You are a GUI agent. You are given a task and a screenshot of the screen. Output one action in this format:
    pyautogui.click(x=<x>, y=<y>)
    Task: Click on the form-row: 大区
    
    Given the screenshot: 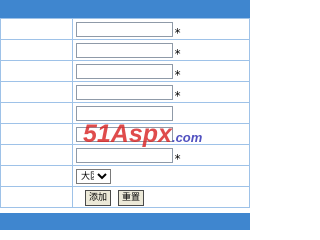 What is the action you would take?
    pyautogui.click(x=125, y=176)
    